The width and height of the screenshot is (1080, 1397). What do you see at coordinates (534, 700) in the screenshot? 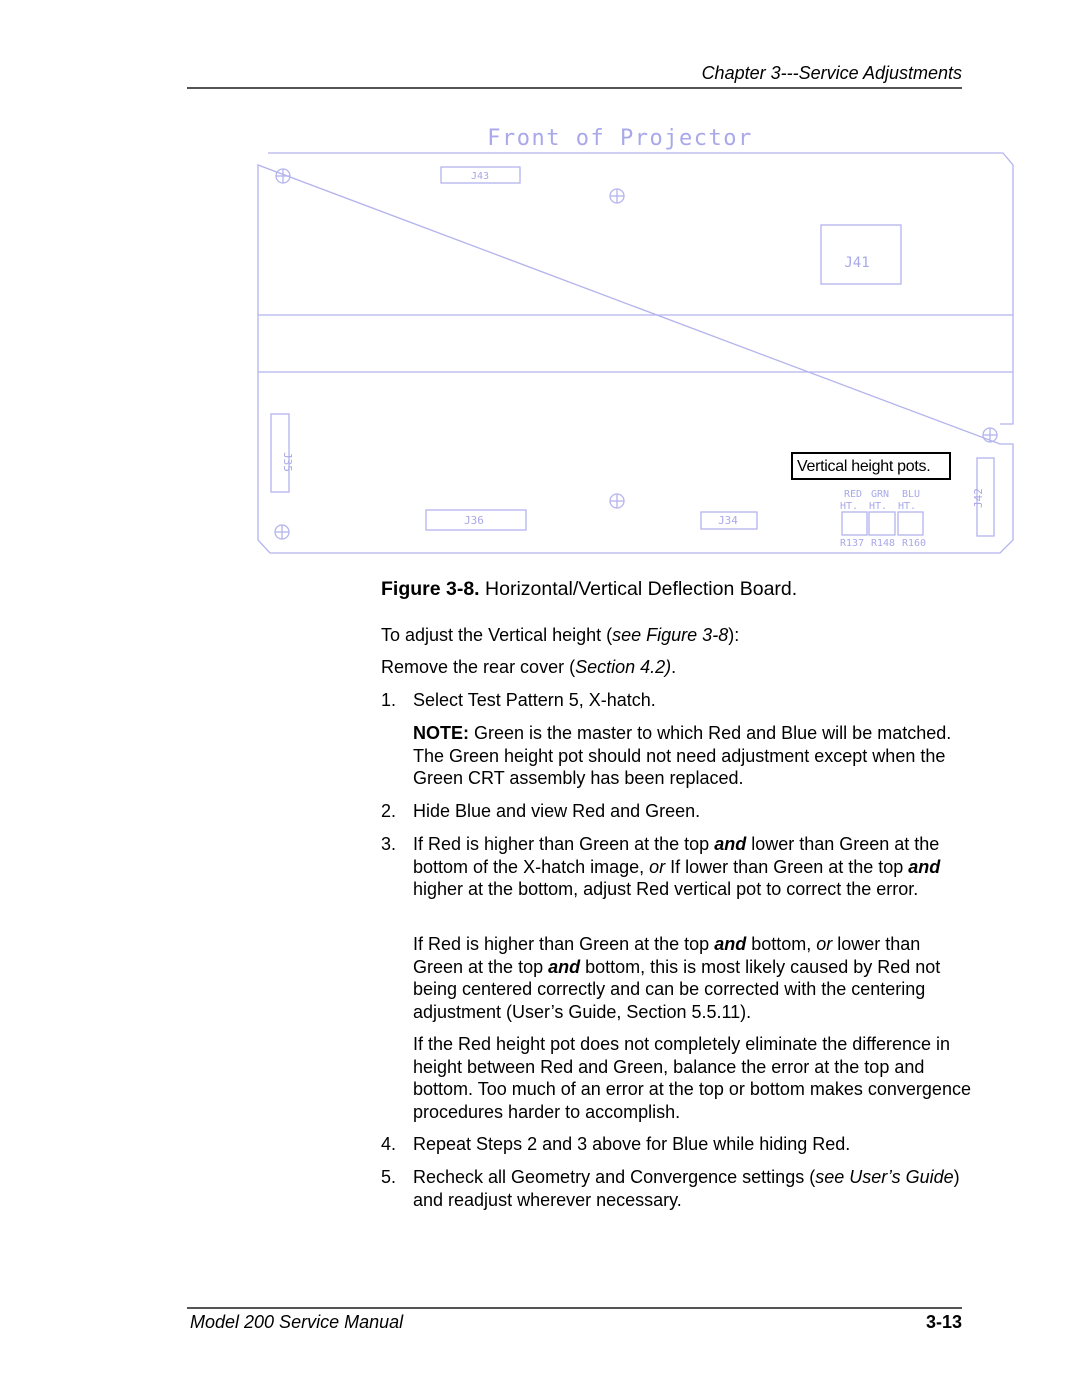
I see `step-1-text: Select Test Pattern 5, X-hatch.` at bounding box center [534, 700].